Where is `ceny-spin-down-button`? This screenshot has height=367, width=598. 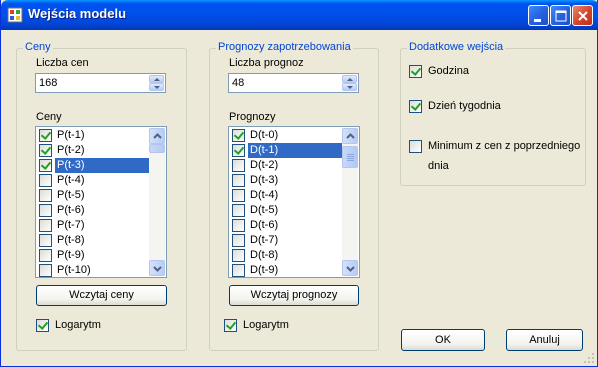
ceny-spin-down-button is located at coordinates (156, 87).